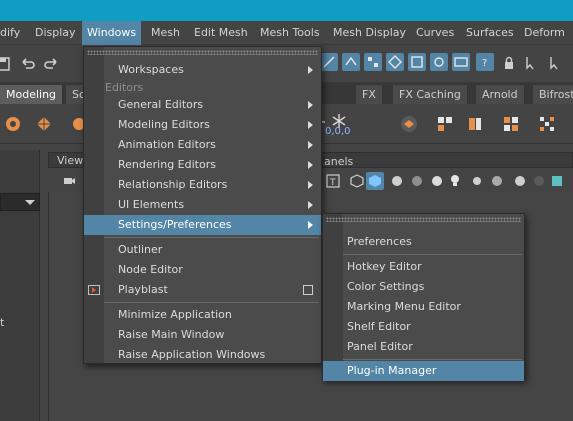  Describe the element at coordinates (475, 124) in the screenshot. I see `extrude-icon` at that location.